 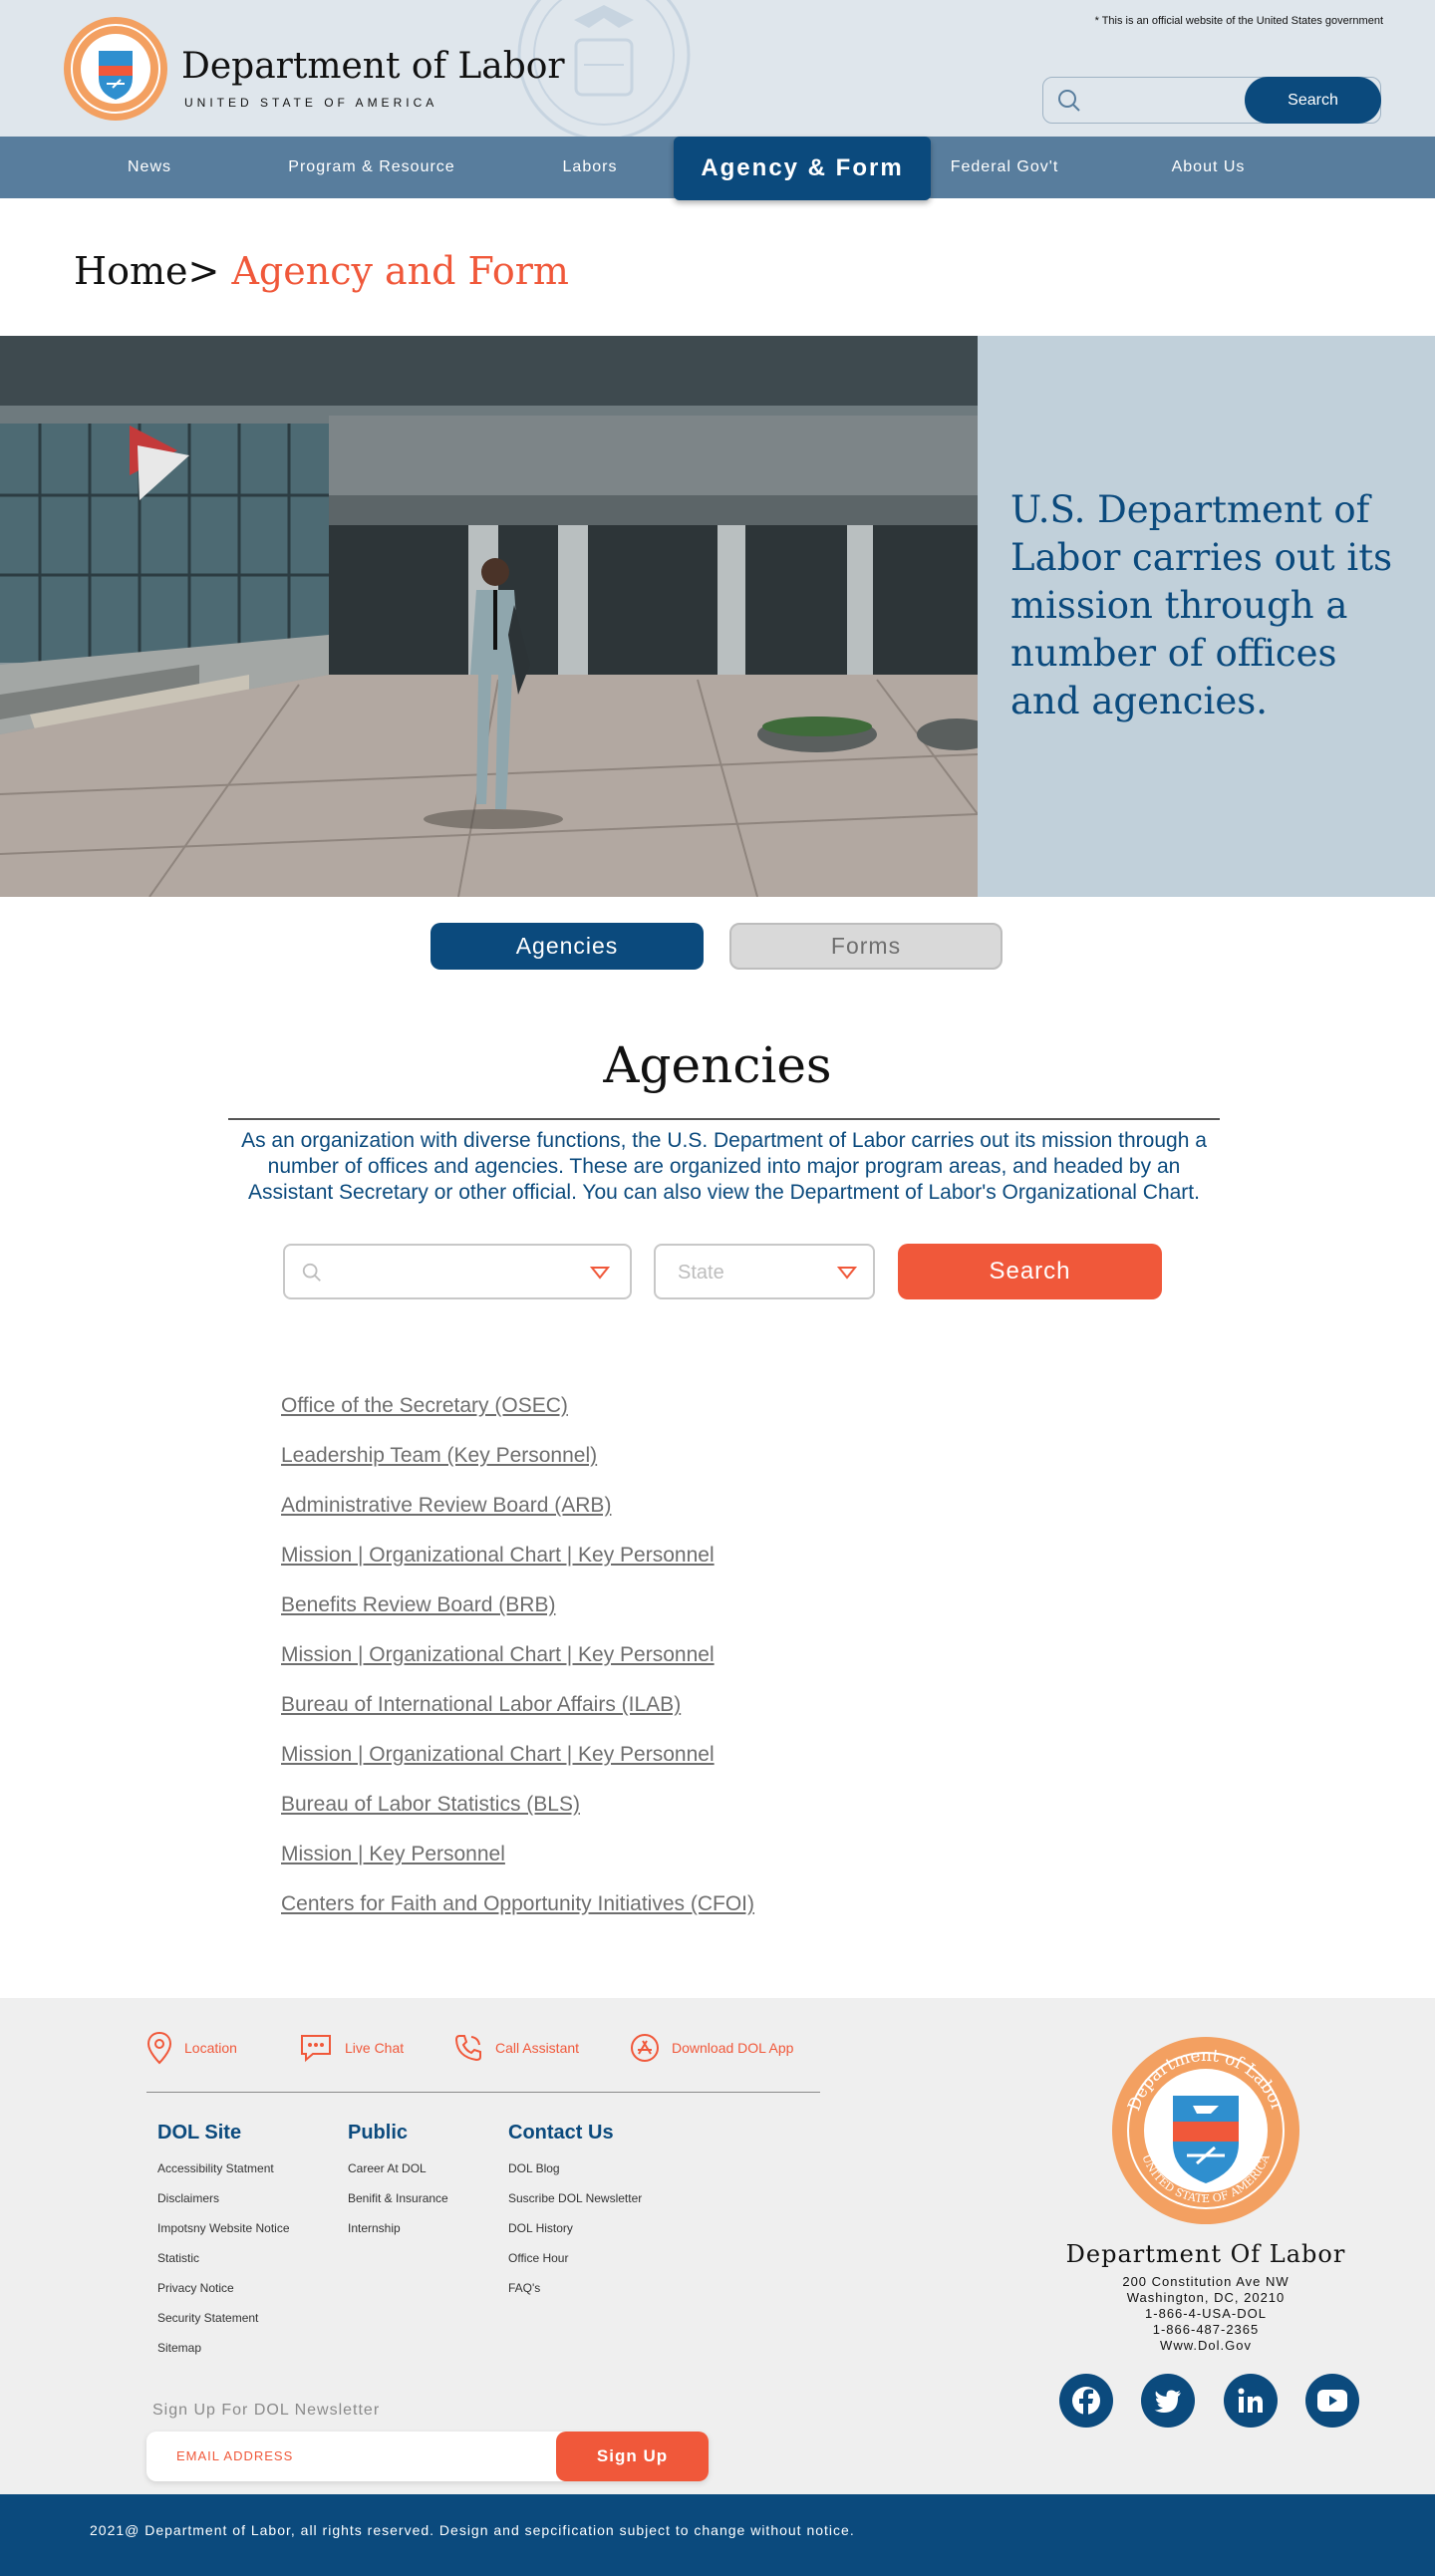 I want to click on footer-link: Suscribe DOL Newsletter, so click(x=575, y=2198).